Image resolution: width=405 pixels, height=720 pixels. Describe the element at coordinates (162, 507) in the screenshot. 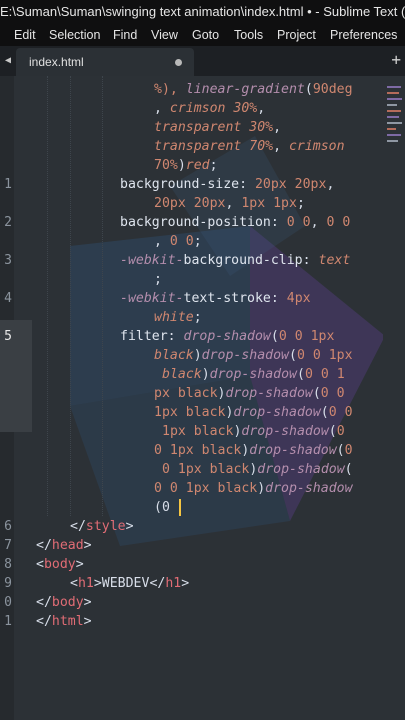

I see `code-line: (0` at that location.